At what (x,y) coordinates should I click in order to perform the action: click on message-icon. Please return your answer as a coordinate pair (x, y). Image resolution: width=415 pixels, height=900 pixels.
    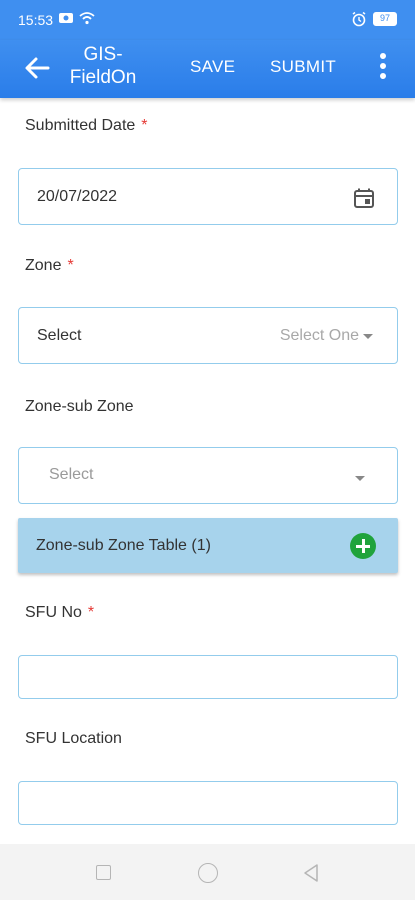
    Looking at the image, I should click on (66, 18).